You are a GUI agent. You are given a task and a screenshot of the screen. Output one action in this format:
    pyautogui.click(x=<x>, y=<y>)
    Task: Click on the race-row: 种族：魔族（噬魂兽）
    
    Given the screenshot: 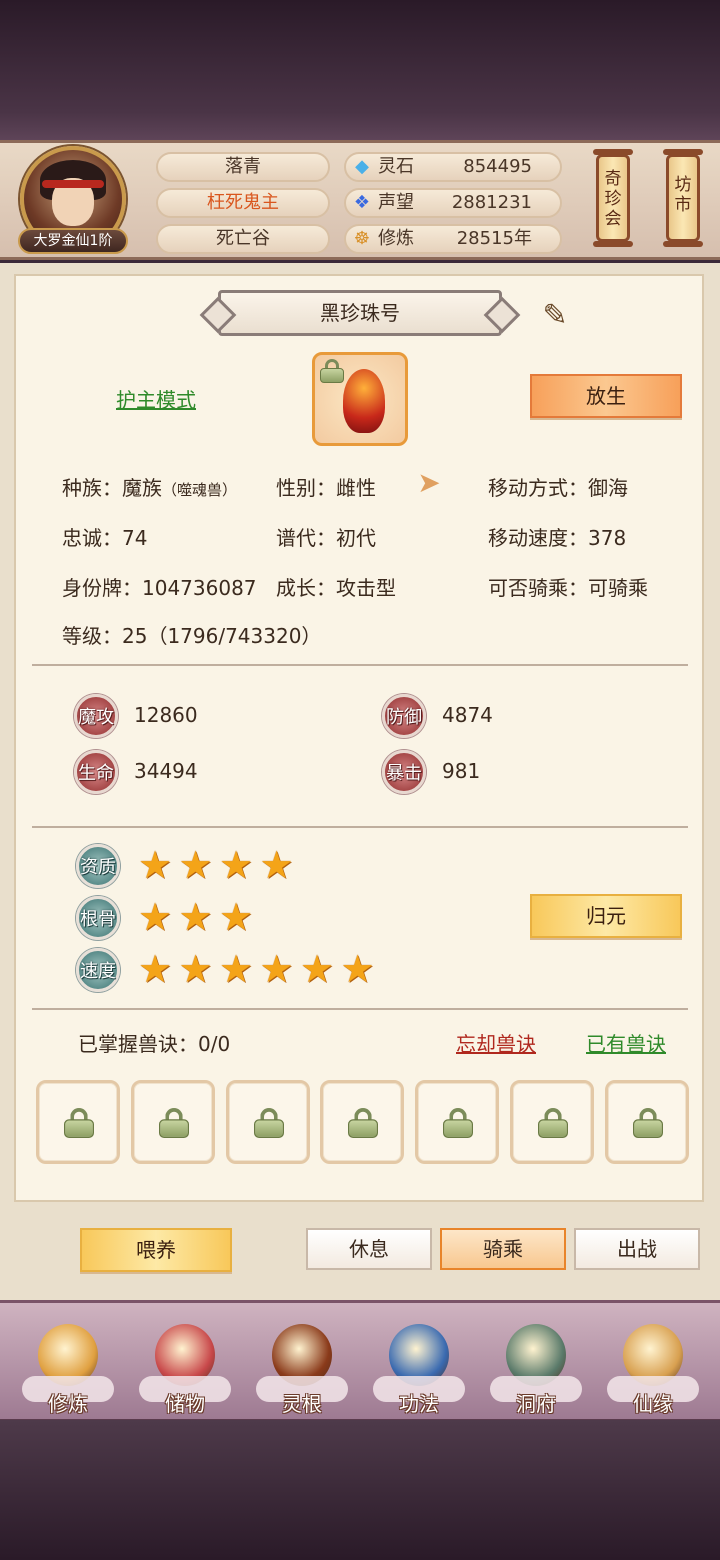 What is the action you would take?
    pyautogui.click(x=149, y=486)
    